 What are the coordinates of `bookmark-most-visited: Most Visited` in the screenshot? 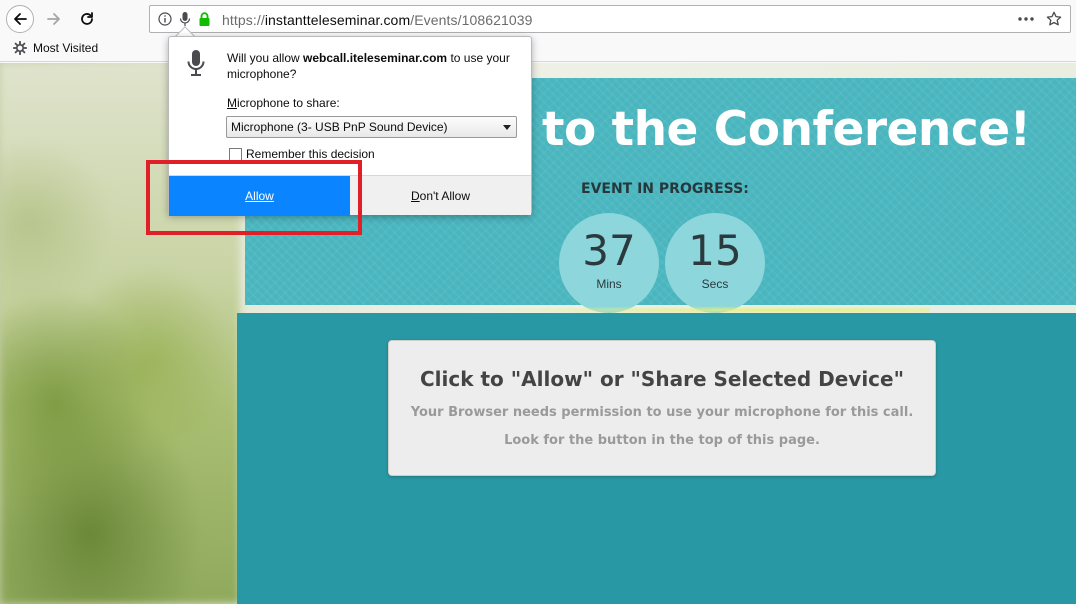 It's located at (55, 48).